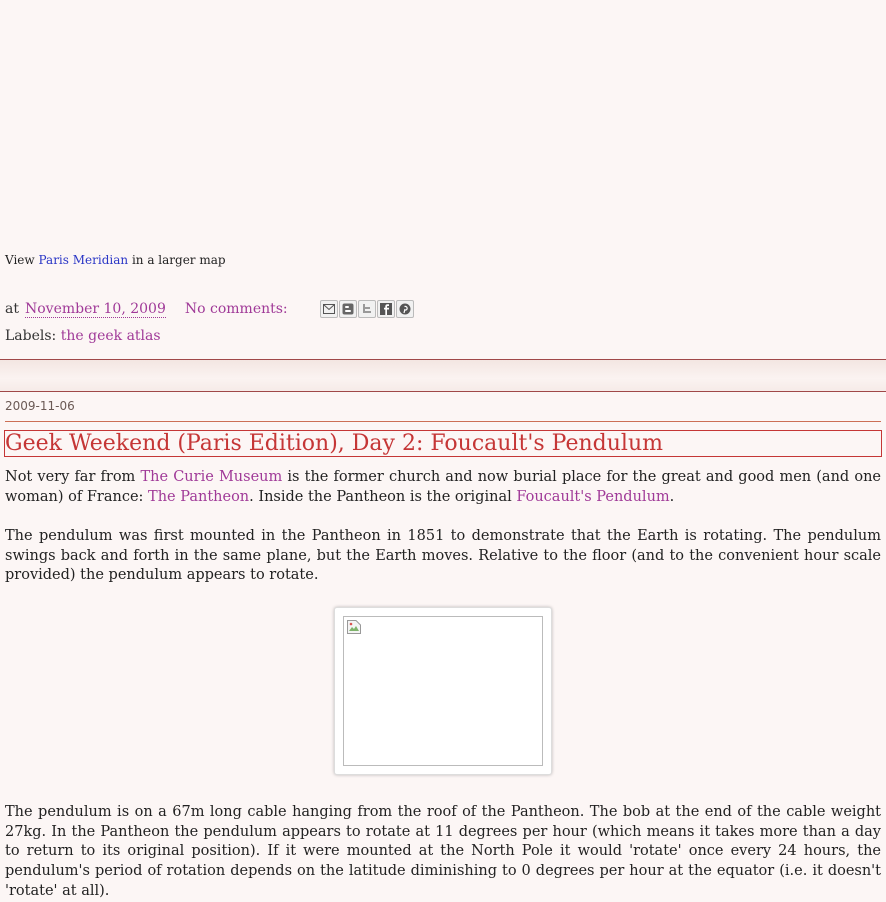  What do you see at coordinates (236, 309) in the screenshot?
I see `comments-link: No comments:` at bounding box center [236, 309].